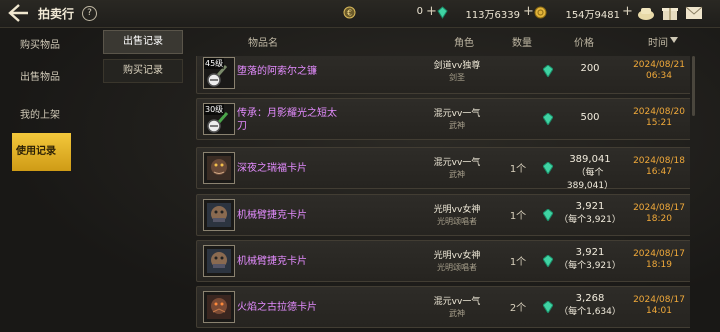  Describe the element at coordinates (659, 214) in the screenshot. I see `time-cell: 2024/08/17 18:20` at that location.